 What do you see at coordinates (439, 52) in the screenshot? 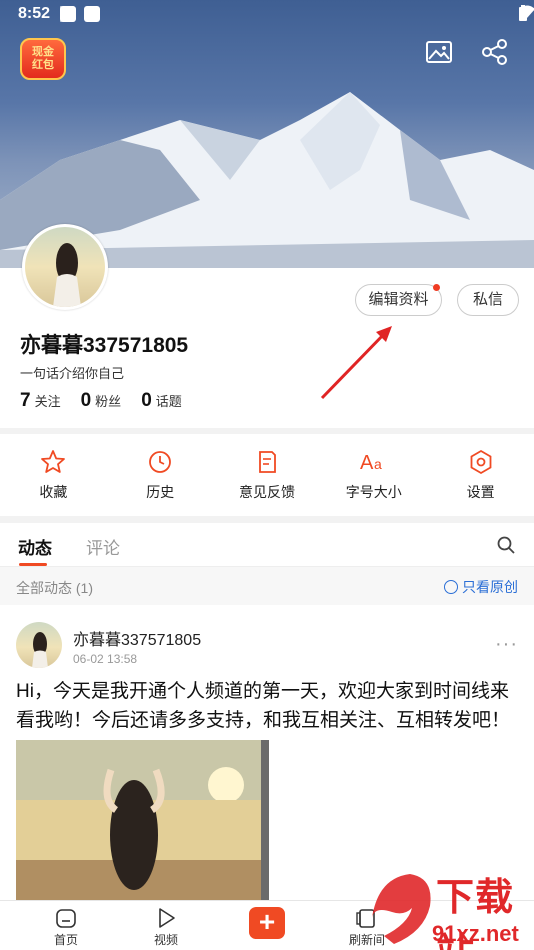
I see `image-icon` at bounding box center [439, 52].